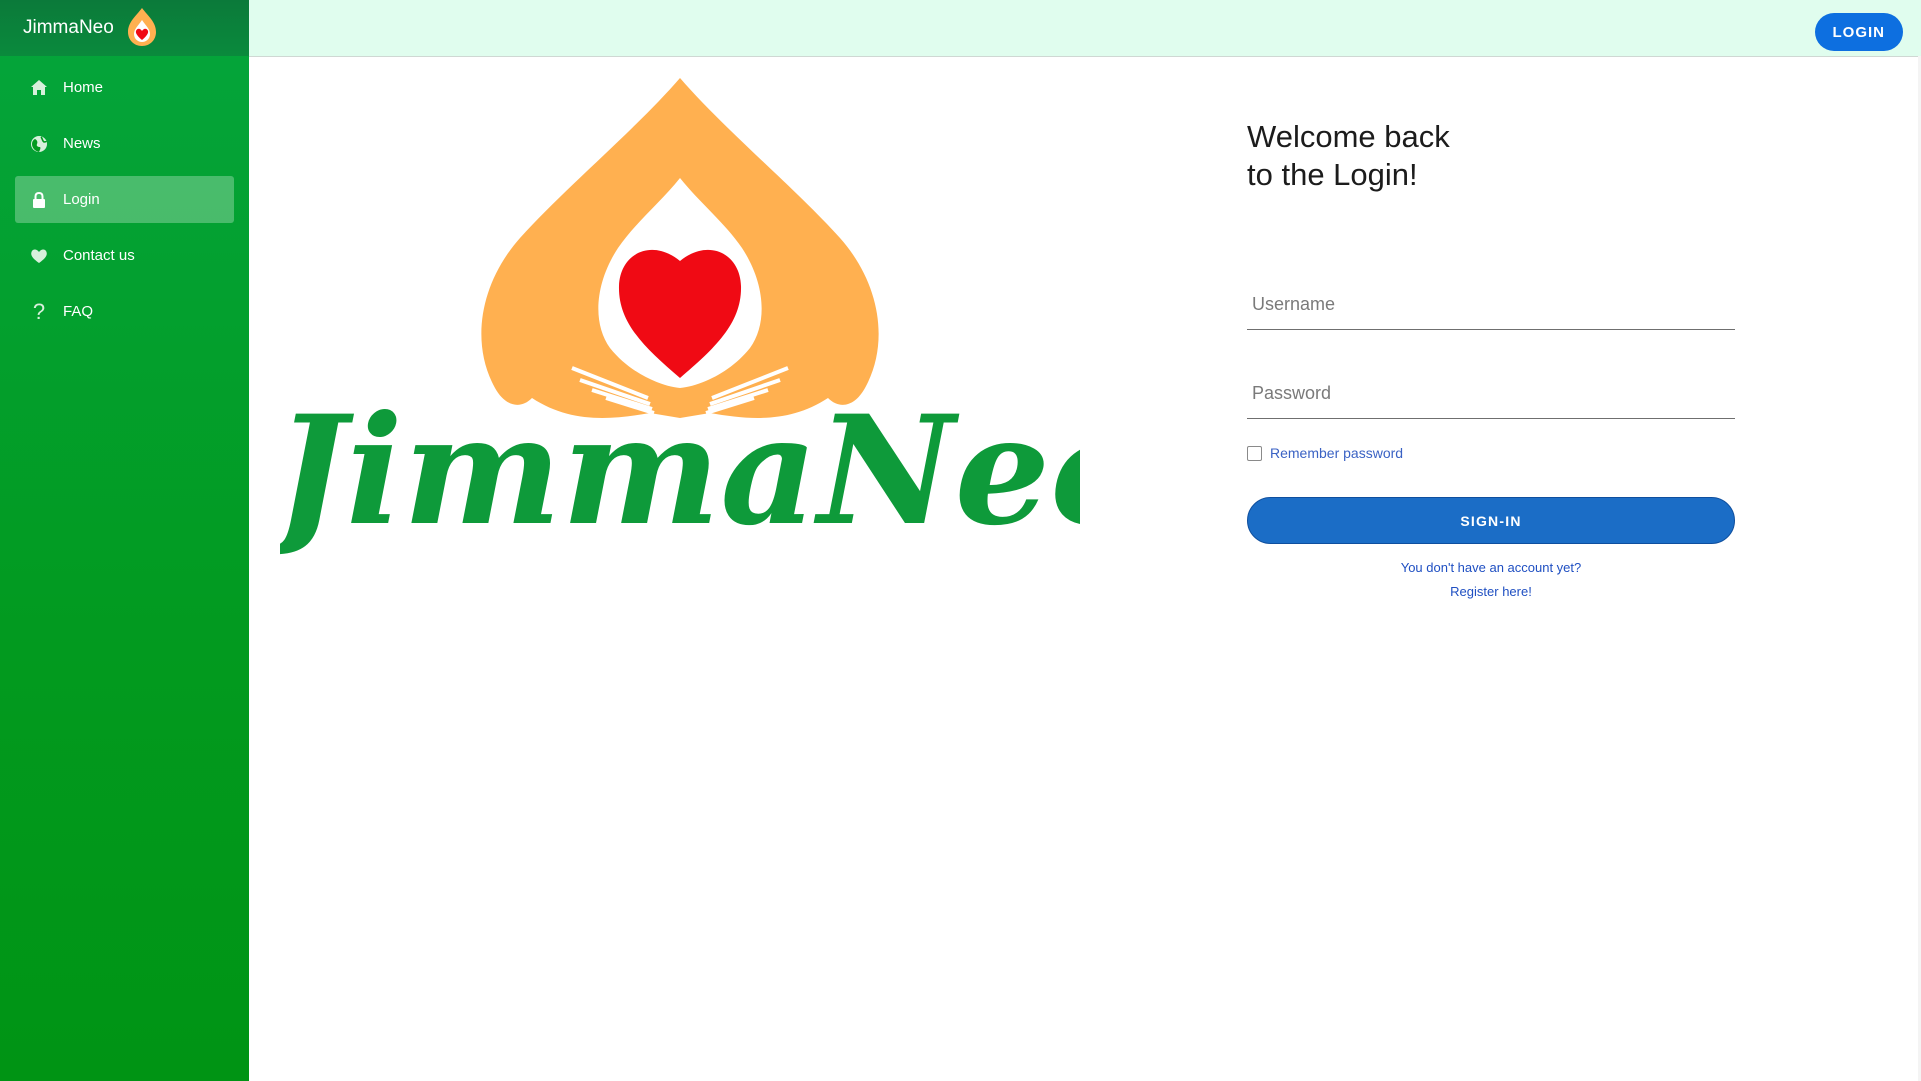 This screenshot has height=1081, width=1921. Describe the element at coordinates (1348, 136) in the screenshot. I see `title-line-1: Welcome back` at that location.